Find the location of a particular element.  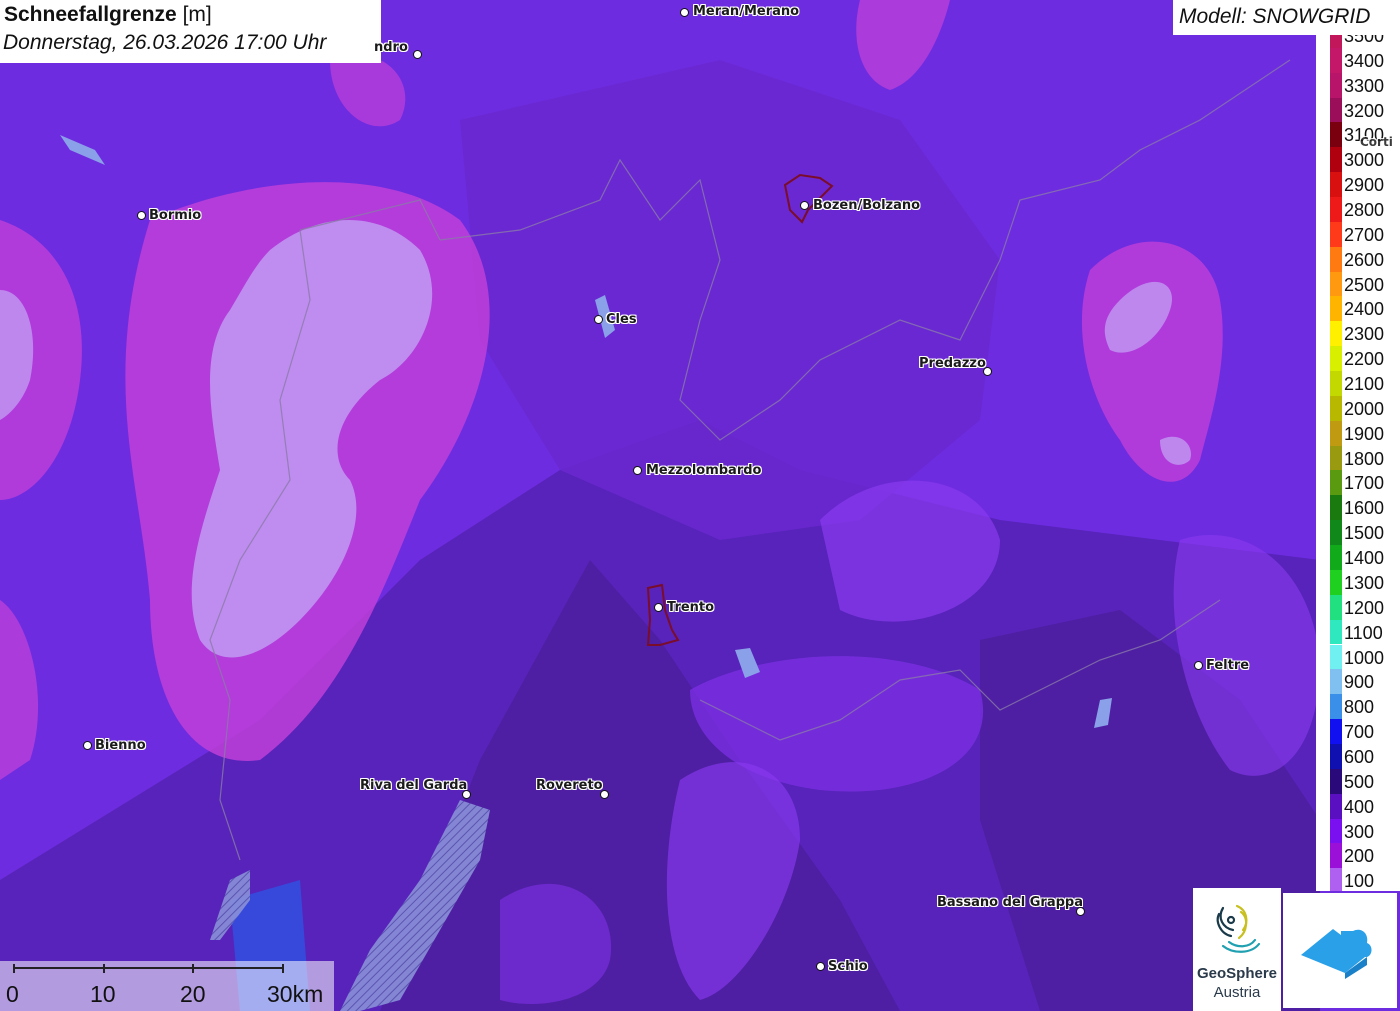

legend-row: 2000 is located at coordinates (1358, 408).